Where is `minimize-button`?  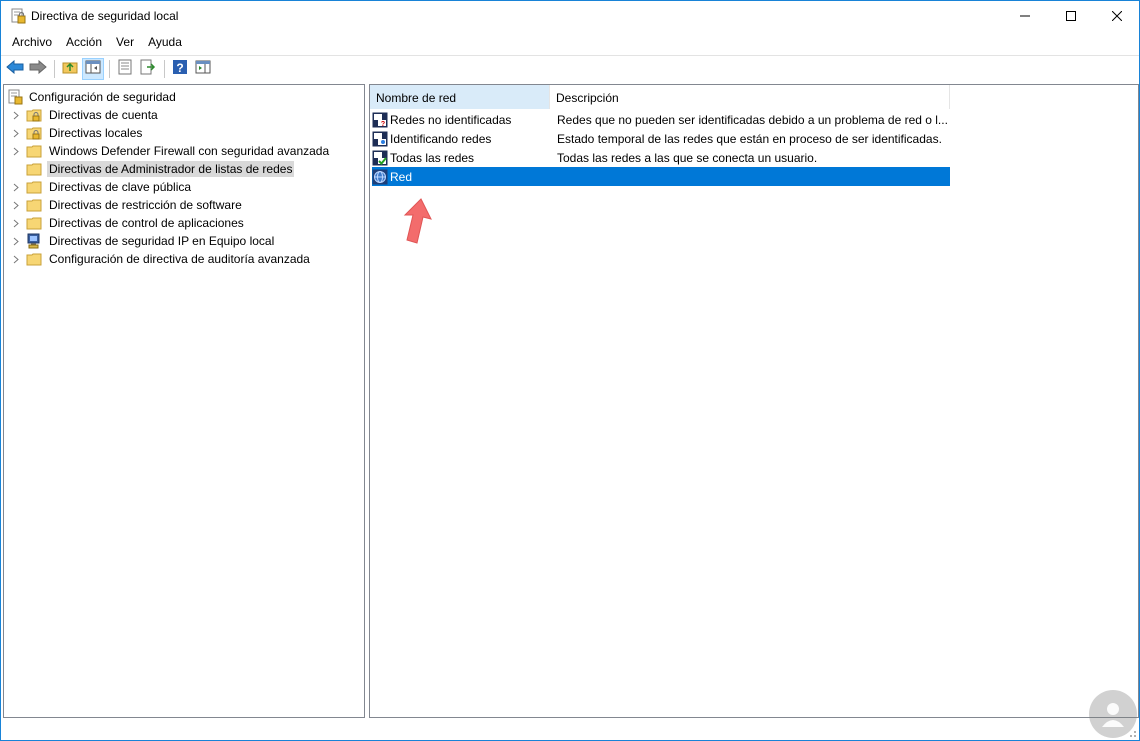 minimize-button is located at coordinates (1025, 16).